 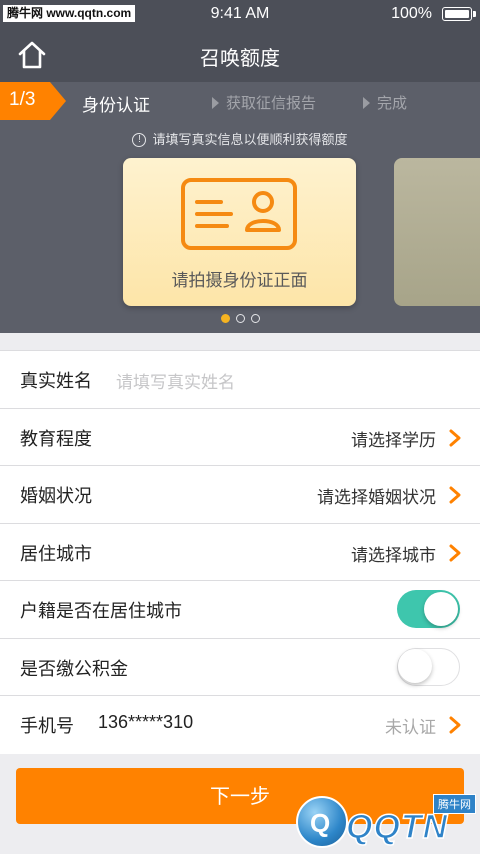 I want to click on hukou-toggle, so click(x=428, y=609).